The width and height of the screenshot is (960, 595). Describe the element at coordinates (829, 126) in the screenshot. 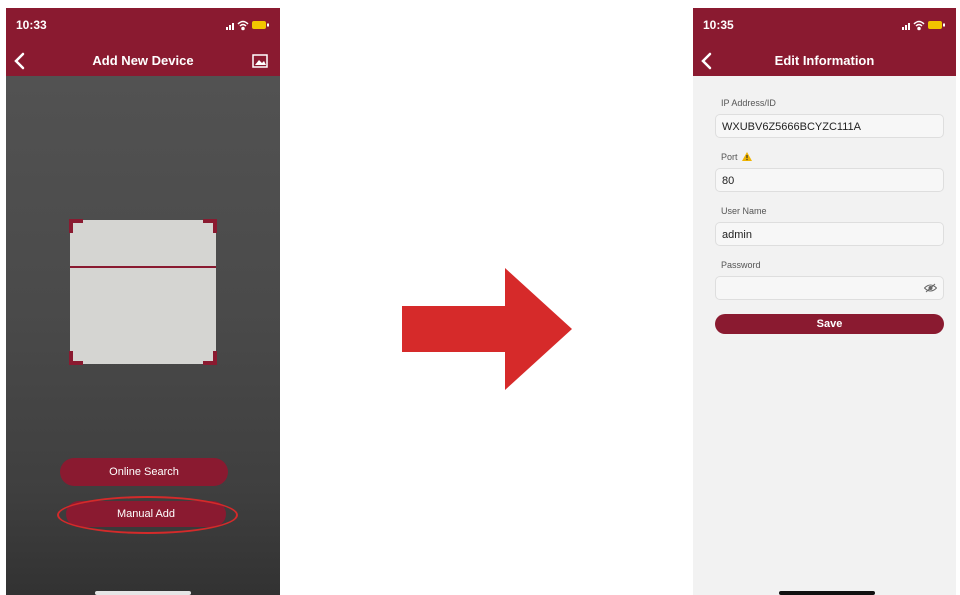

I see `ip-address-field: WXUBV6Z5666BCYZC111A` at that location.